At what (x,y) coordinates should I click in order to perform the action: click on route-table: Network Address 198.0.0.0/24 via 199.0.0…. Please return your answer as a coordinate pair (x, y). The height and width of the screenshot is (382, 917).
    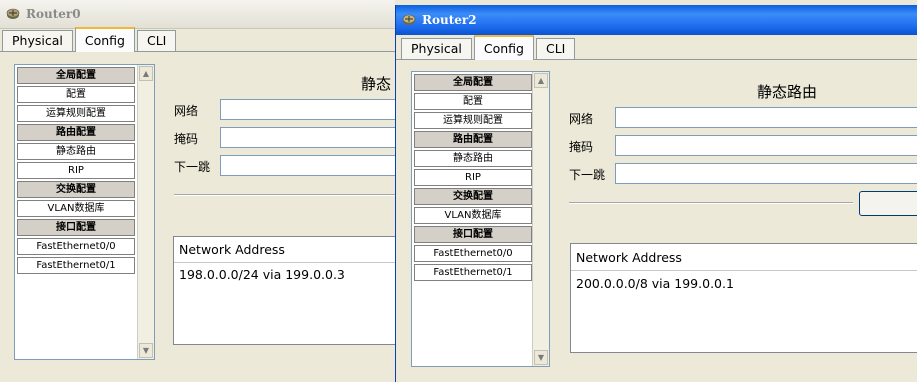
    Looking at the image, I should click on (284, 290).